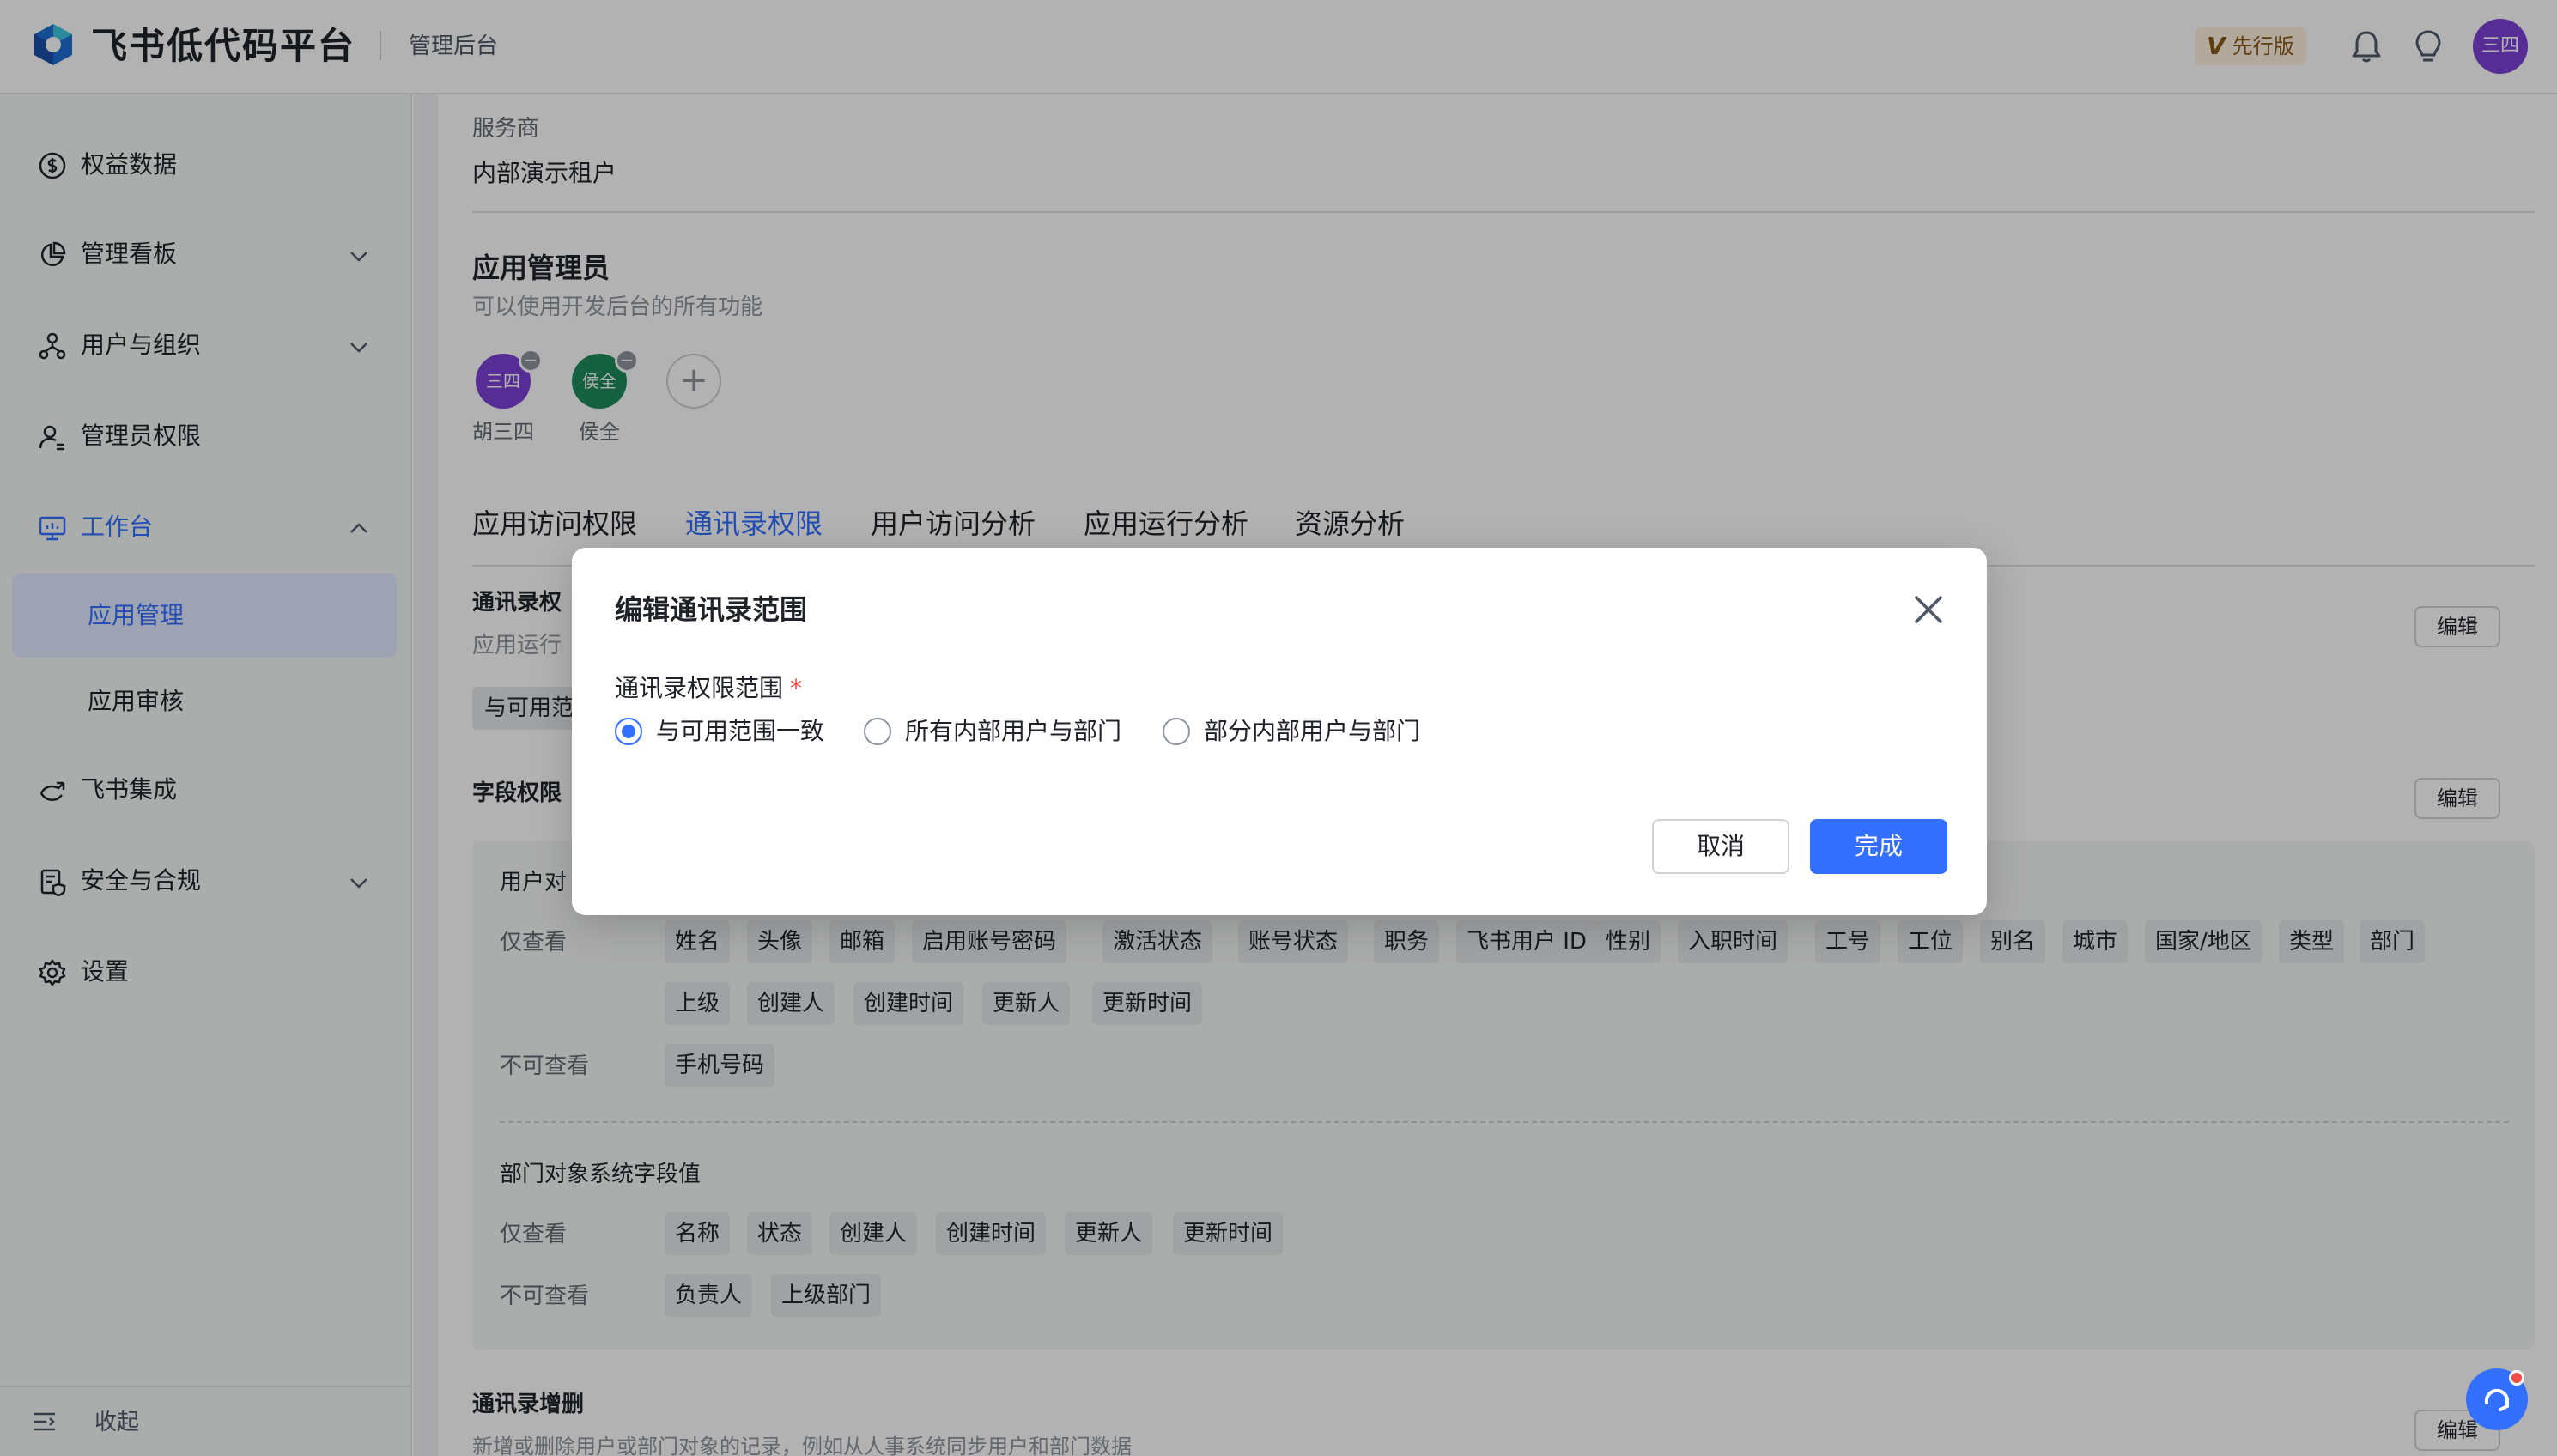  Describe the element at coordinates (1312, 731) in the screenshot. I see `radio-label: 部分内部用户与部门` at that location.